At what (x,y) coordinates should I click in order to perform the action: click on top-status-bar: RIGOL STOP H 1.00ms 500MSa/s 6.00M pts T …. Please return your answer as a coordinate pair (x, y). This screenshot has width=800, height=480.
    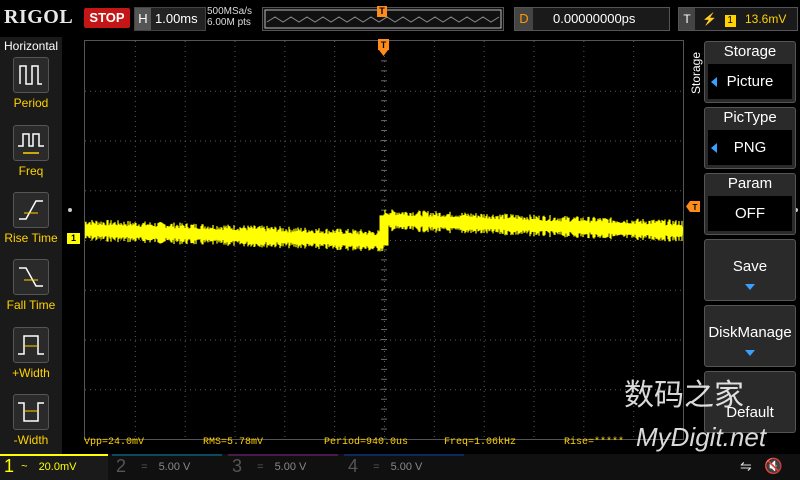
    Looking at the image, I should click on (400, 18).